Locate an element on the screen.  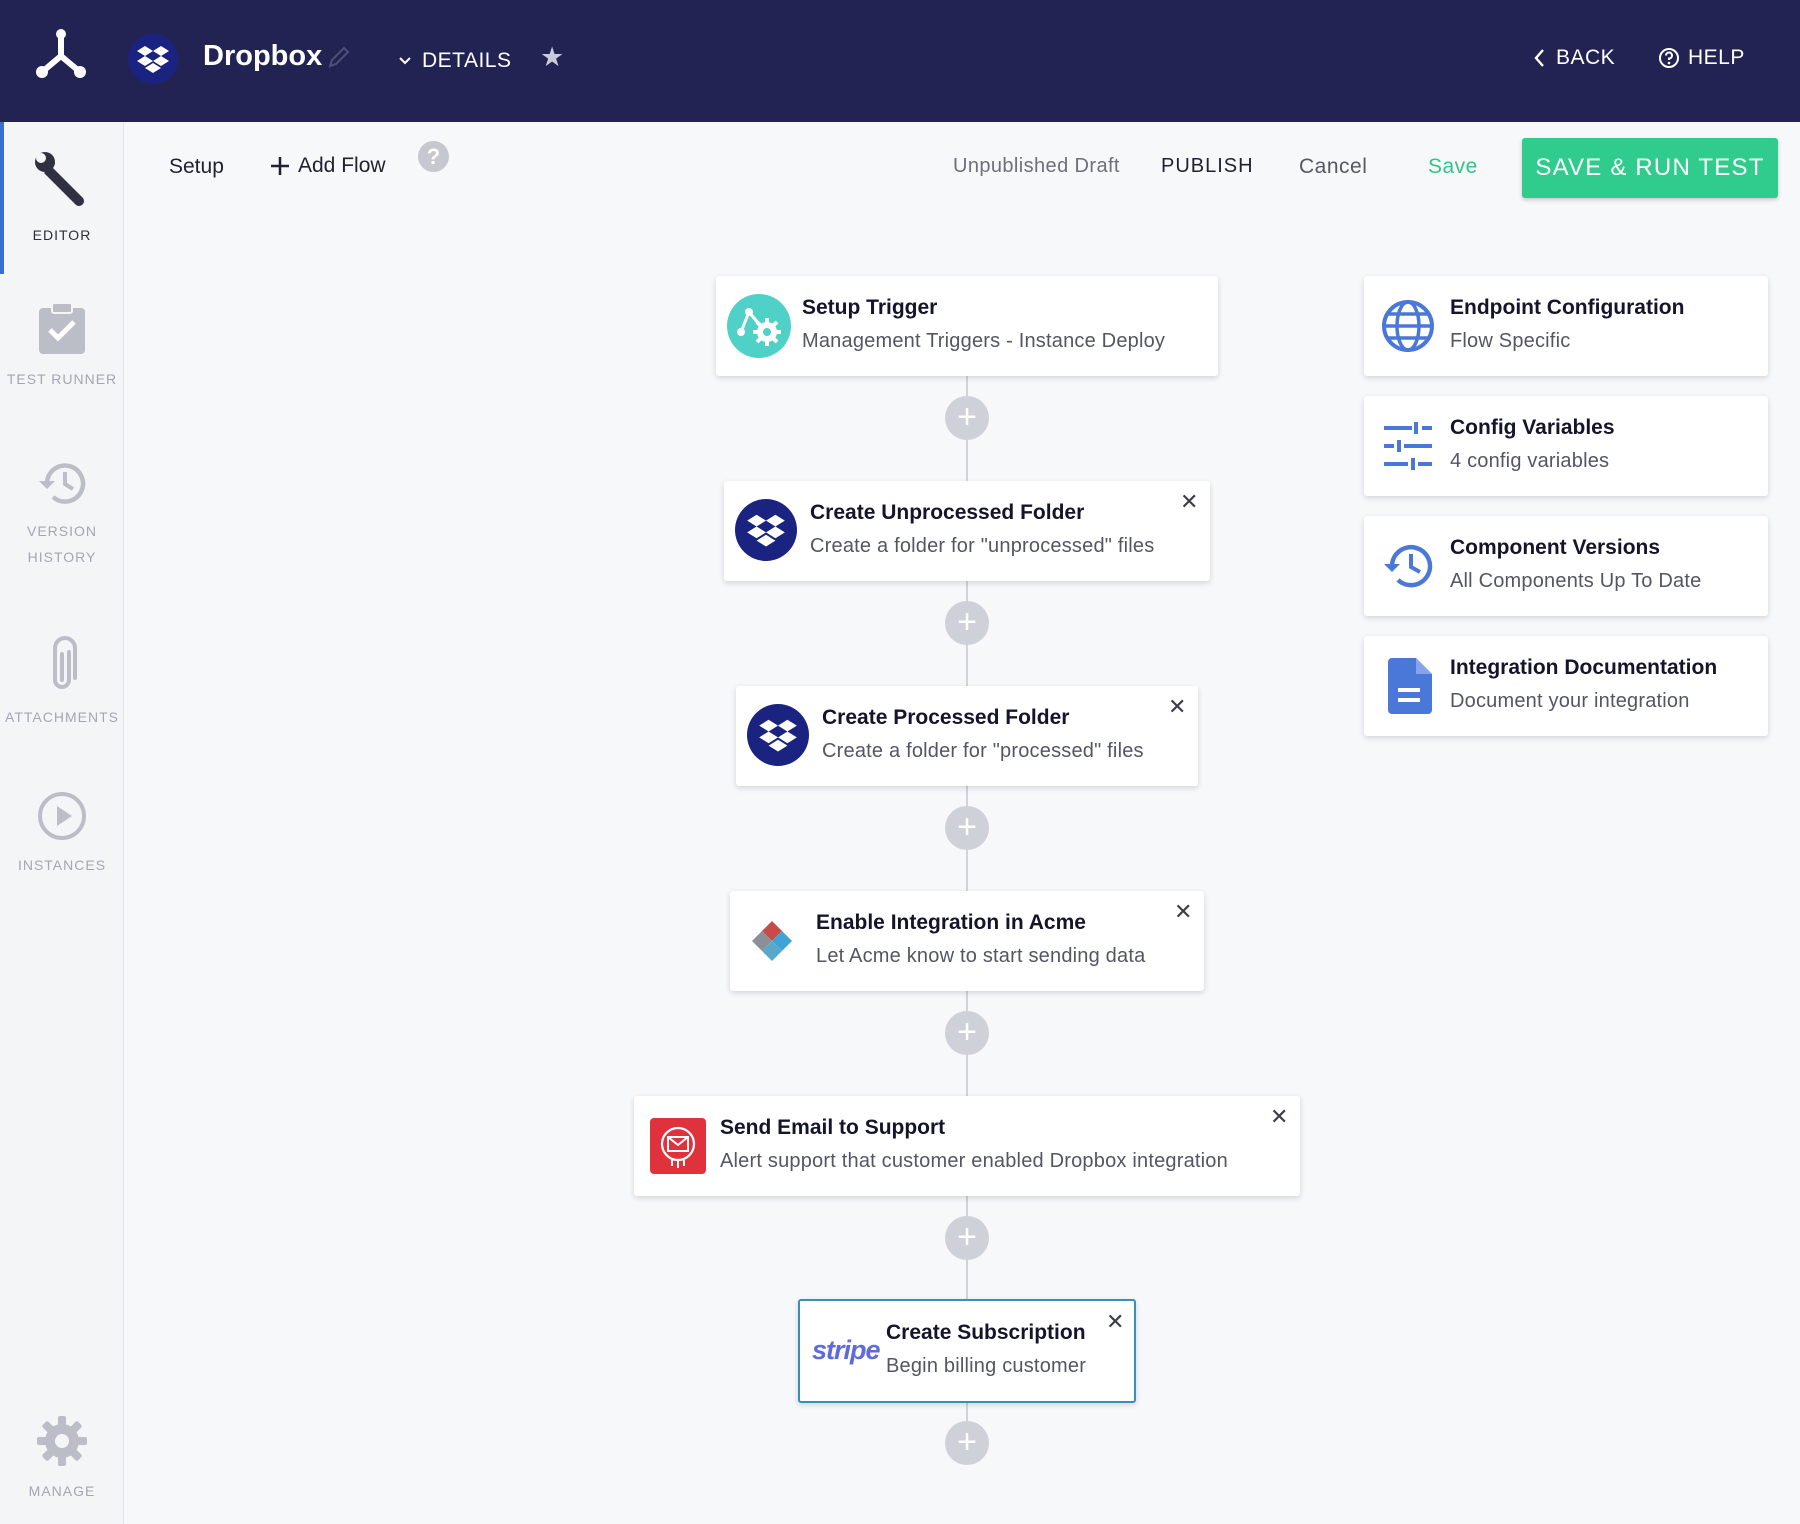
sidebar-item-label: EDITOR is located at coordinates (62, 235).